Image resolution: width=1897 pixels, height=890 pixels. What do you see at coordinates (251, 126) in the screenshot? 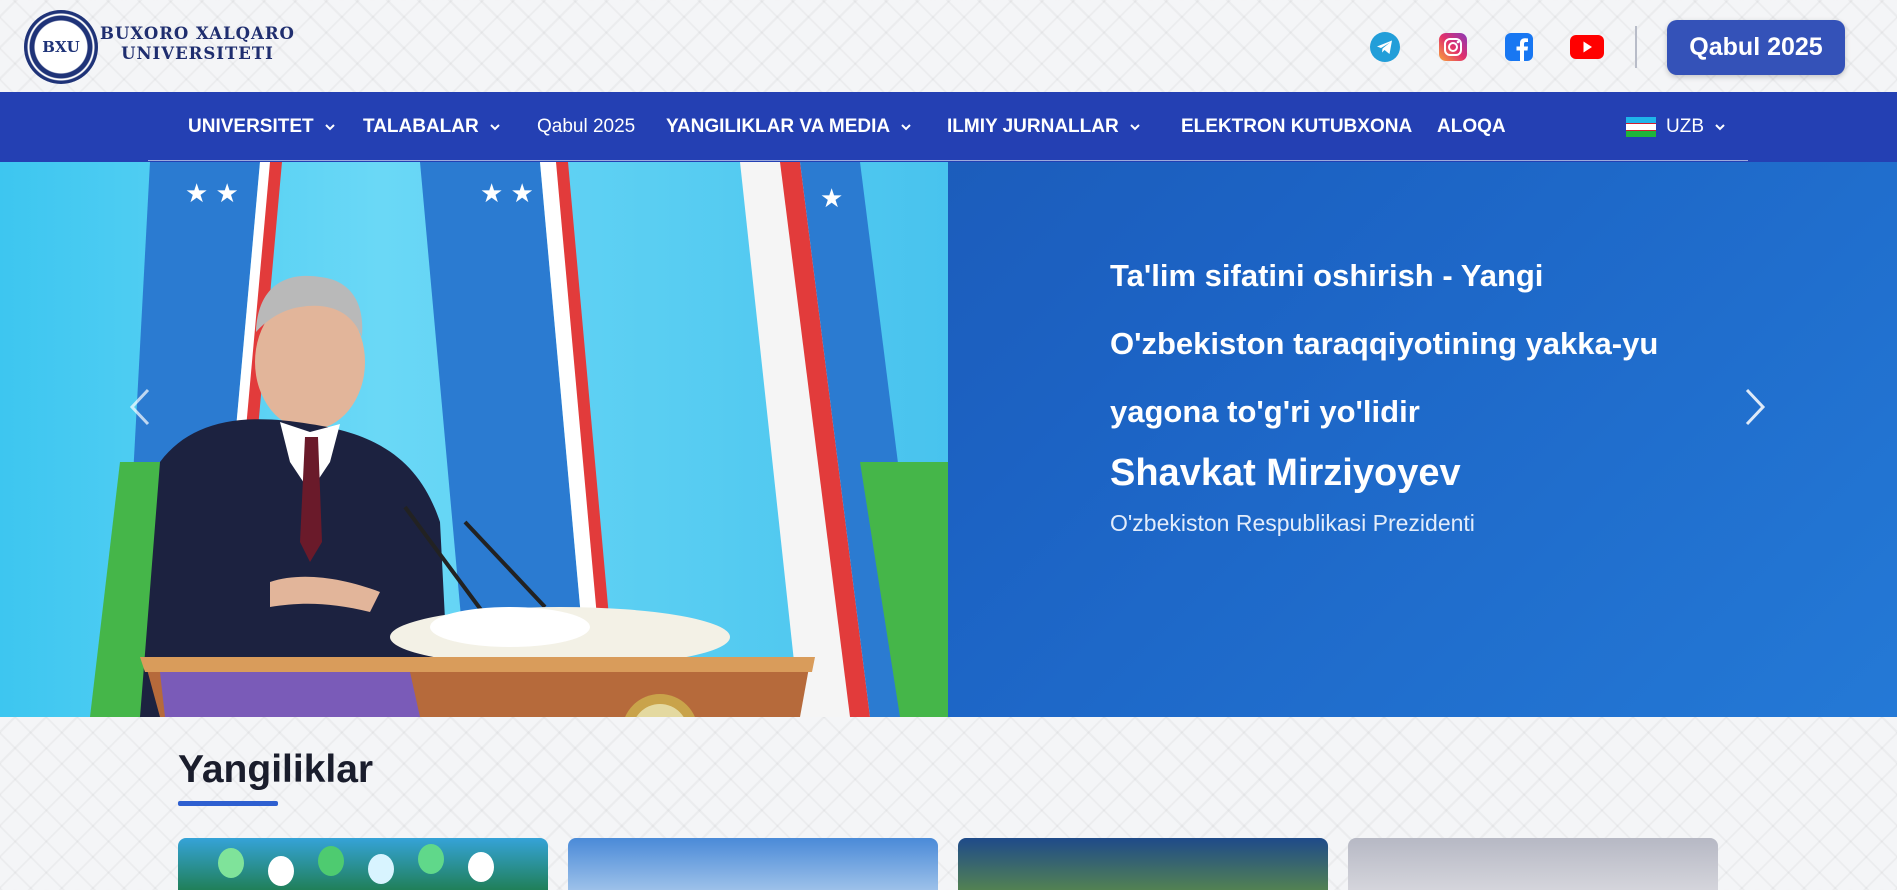
I see `nav-label: UNIVERSITET` at bounding box center [251, 126].